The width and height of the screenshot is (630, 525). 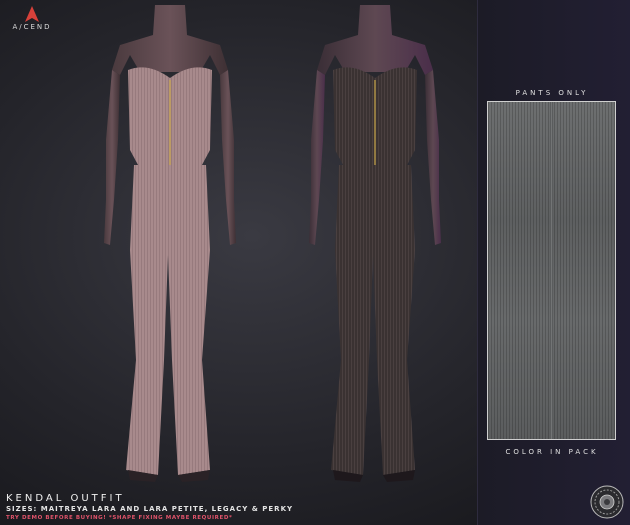 What do you see at coordinates (32, 14) in the screenshot?
I see `ascend-logo-icon` at bounding box center [32, 14].